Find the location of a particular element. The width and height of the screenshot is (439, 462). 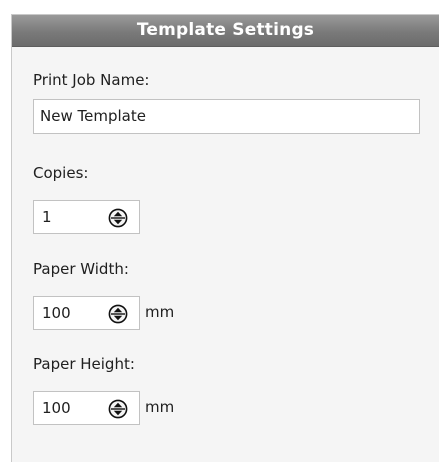

panel-title: Template Settings is located at coordinates (225, 31).